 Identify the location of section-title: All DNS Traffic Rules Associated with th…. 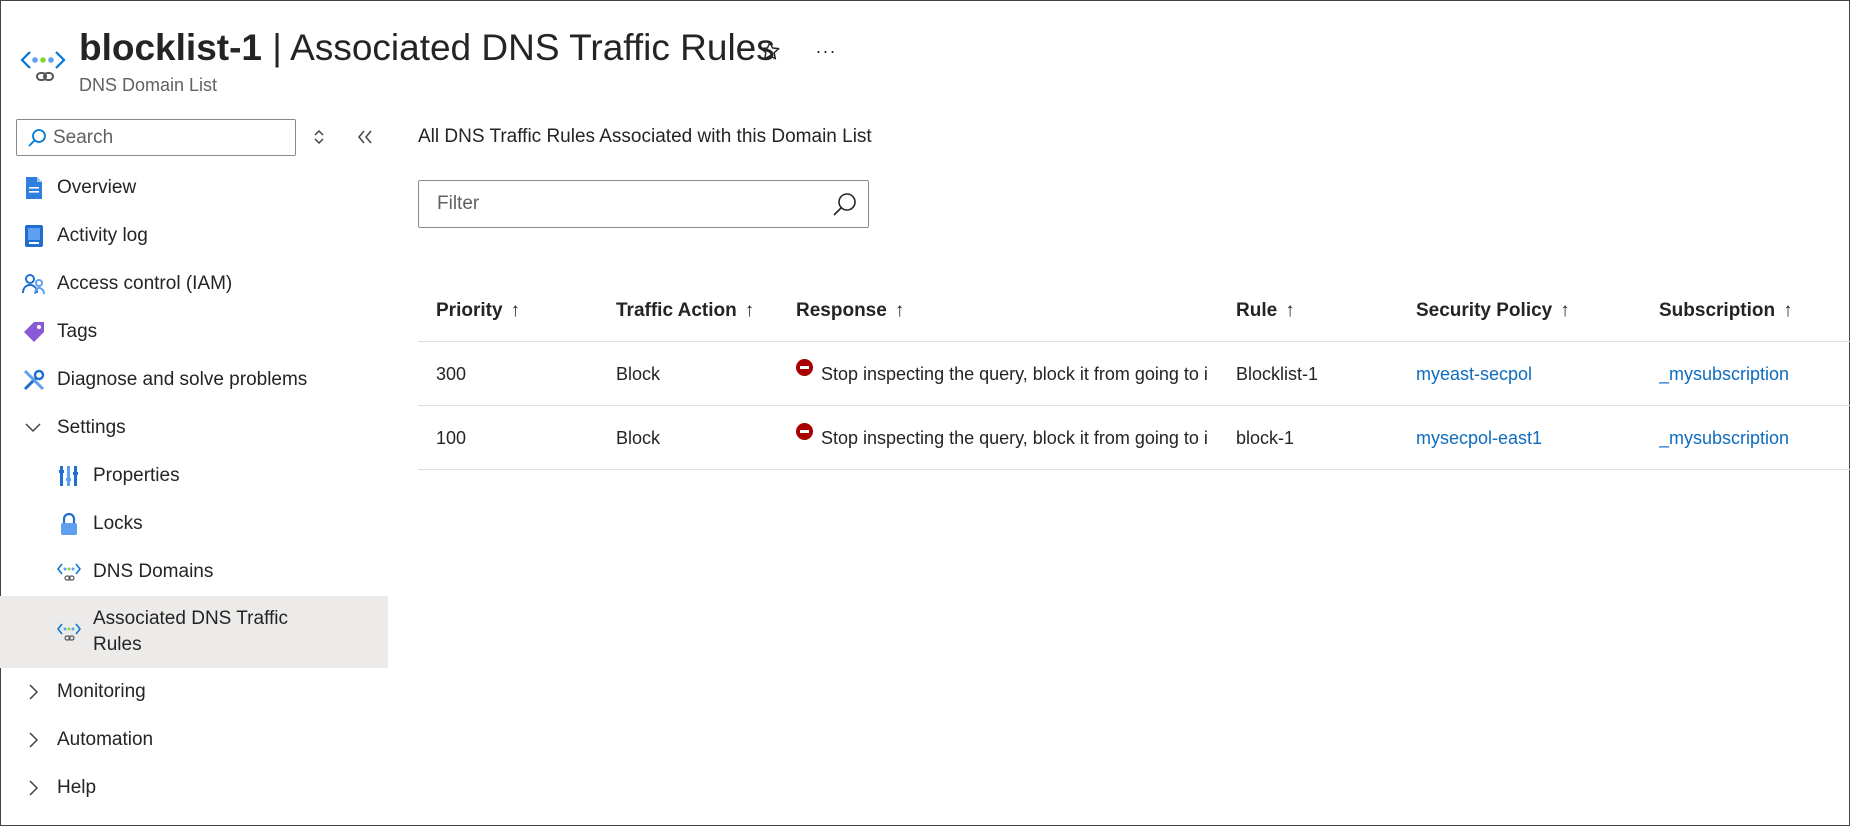
(645, 136).